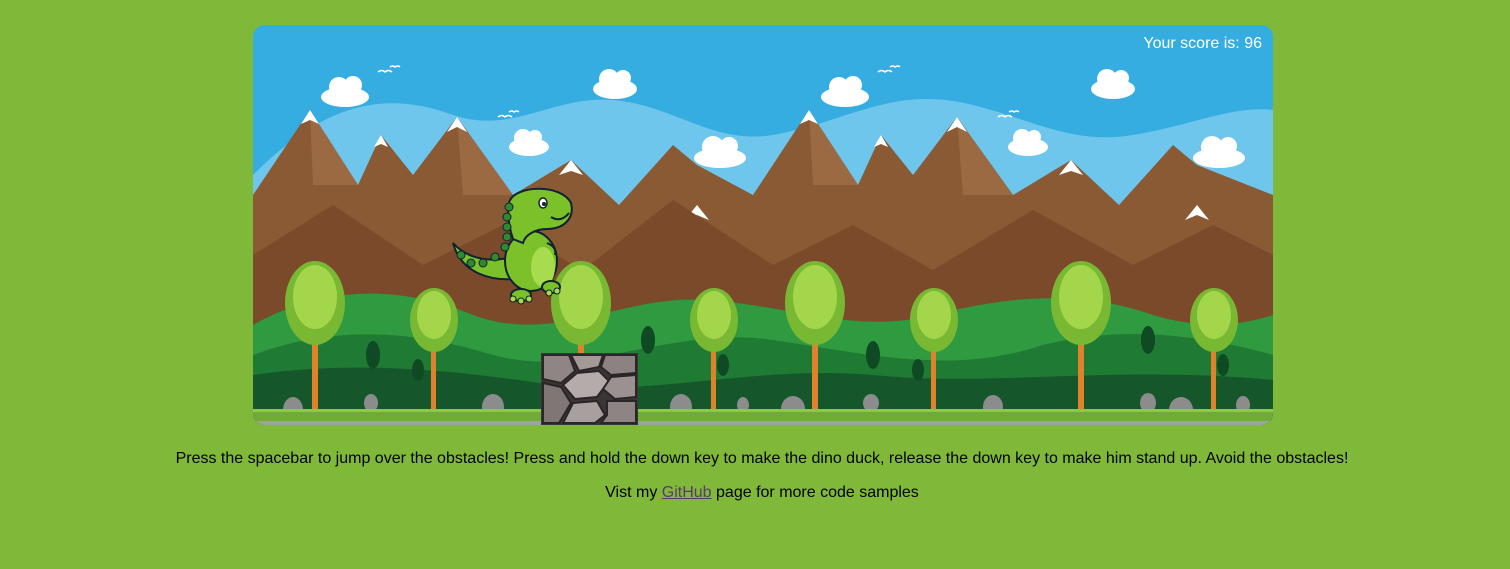 The image size is (1510, 569). What do you see at coordinates (512, 246) in the screenshot?
I see `dino-icon` at bounding box center [512, 246].